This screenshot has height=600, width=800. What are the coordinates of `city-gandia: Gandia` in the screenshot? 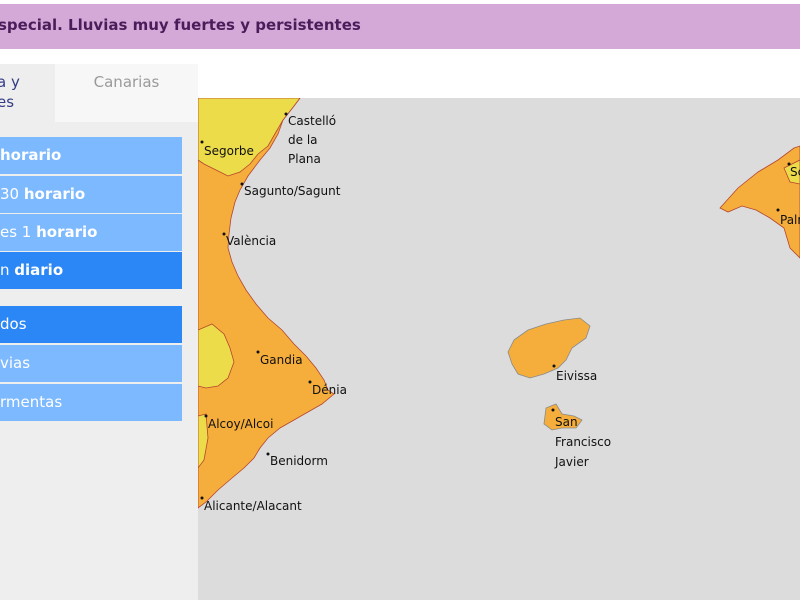 It's located at (279, 358).